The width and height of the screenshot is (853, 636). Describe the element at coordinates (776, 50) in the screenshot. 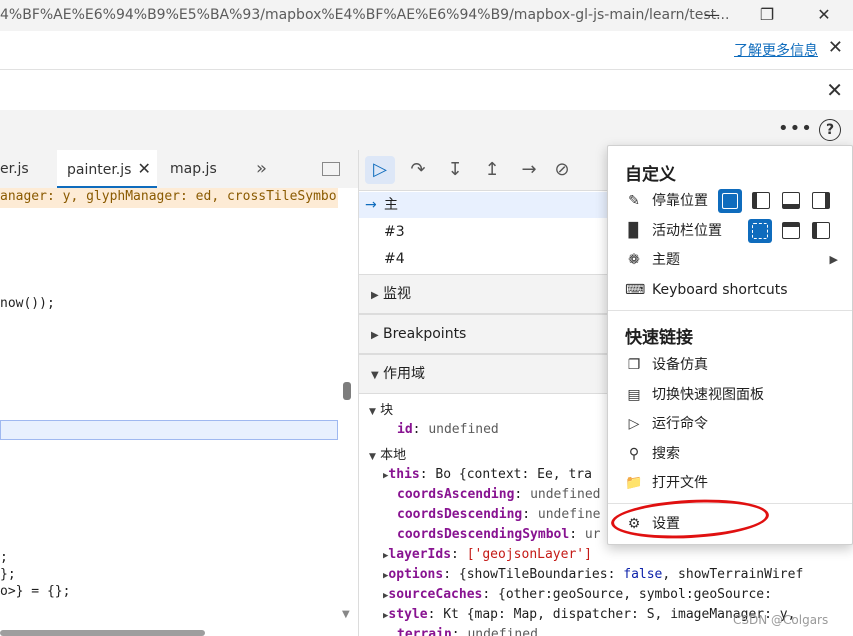

I see `learn-more-link: 了解更多信息` at that location.